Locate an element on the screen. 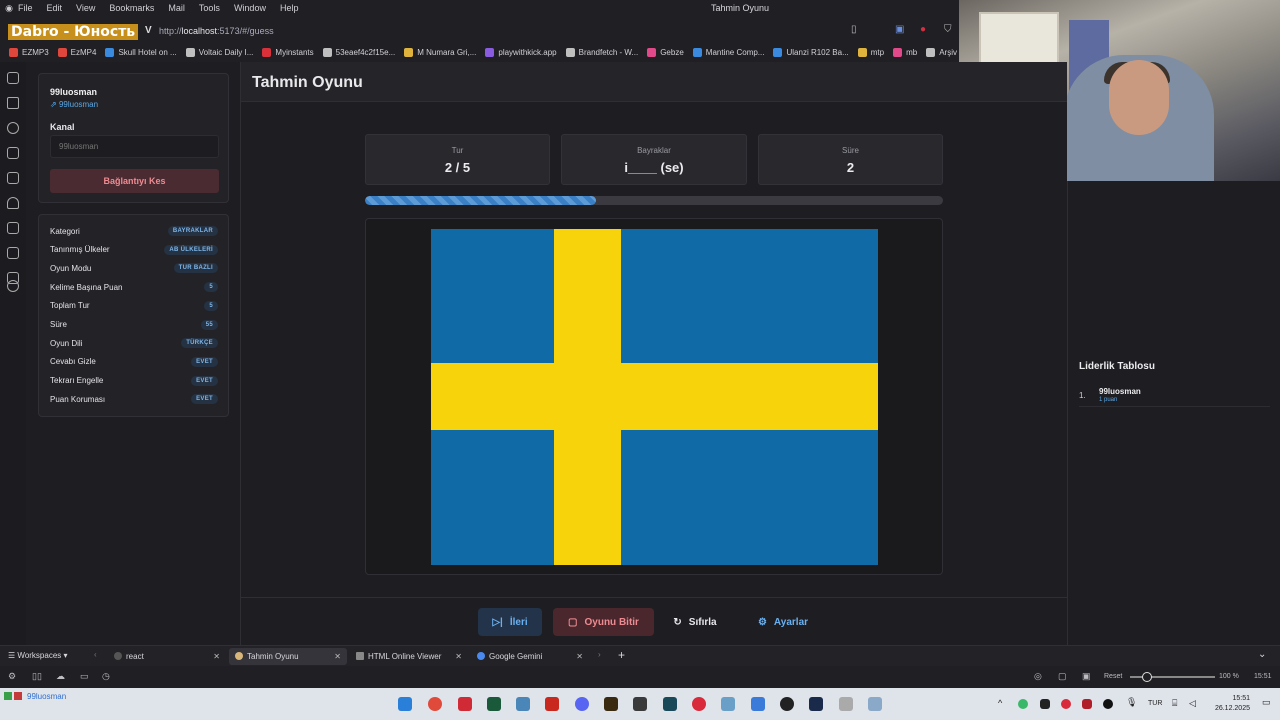  filezilla-icon is located at coordinates (552, 704).